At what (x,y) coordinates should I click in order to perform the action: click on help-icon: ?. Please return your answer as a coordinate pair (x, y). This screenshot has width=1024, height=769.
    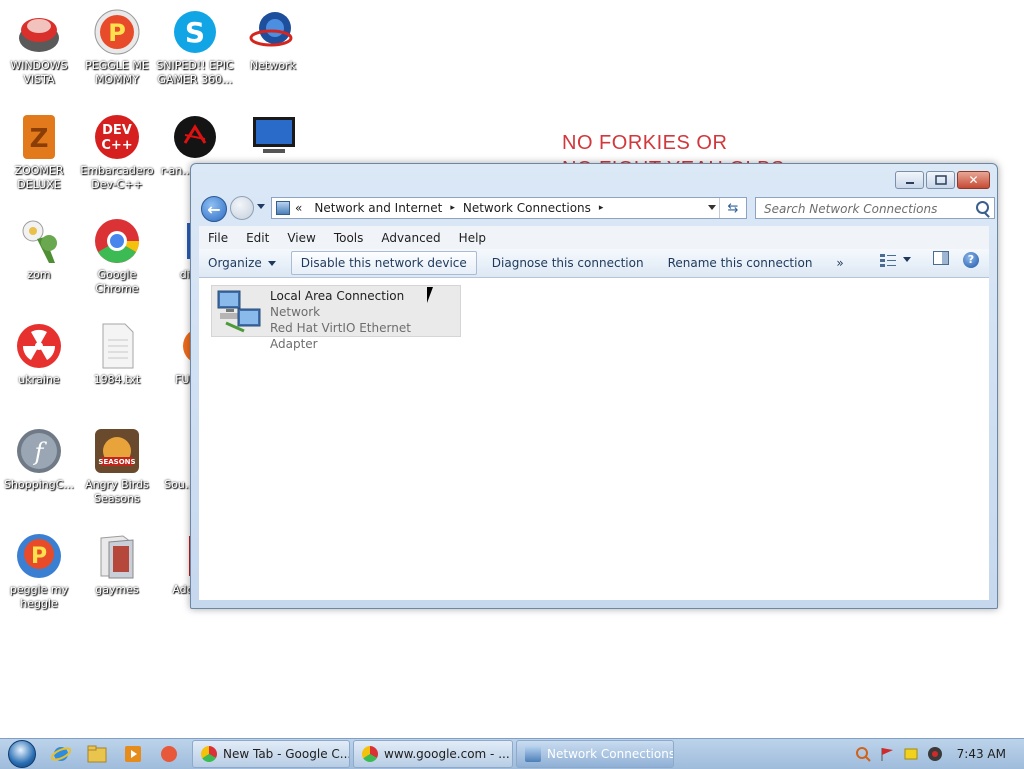
    Looking at the image, I should click on (971, 259).